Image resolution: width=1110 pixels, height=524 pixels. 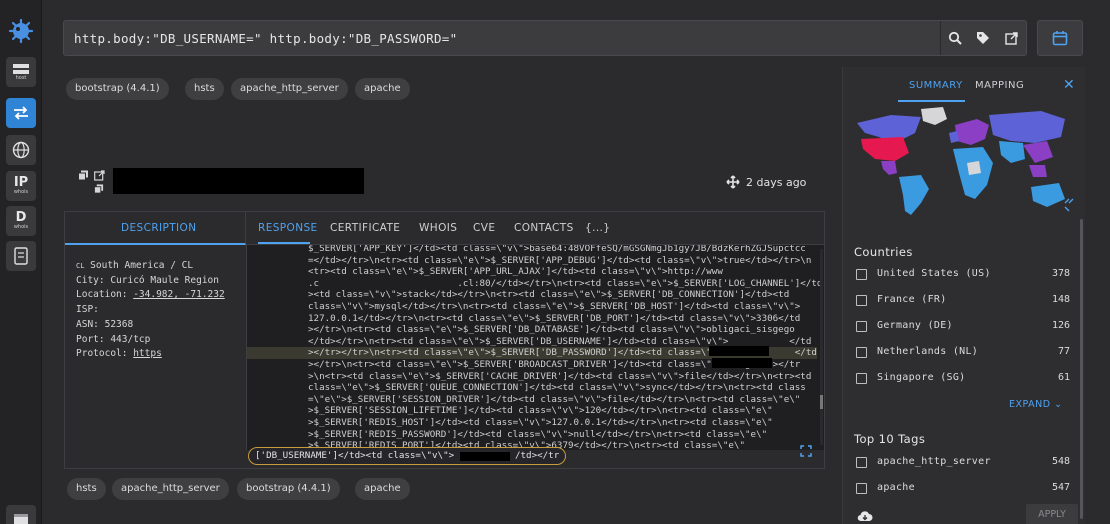 I want to click on country-count: 148, so click(x=1060, y=299).